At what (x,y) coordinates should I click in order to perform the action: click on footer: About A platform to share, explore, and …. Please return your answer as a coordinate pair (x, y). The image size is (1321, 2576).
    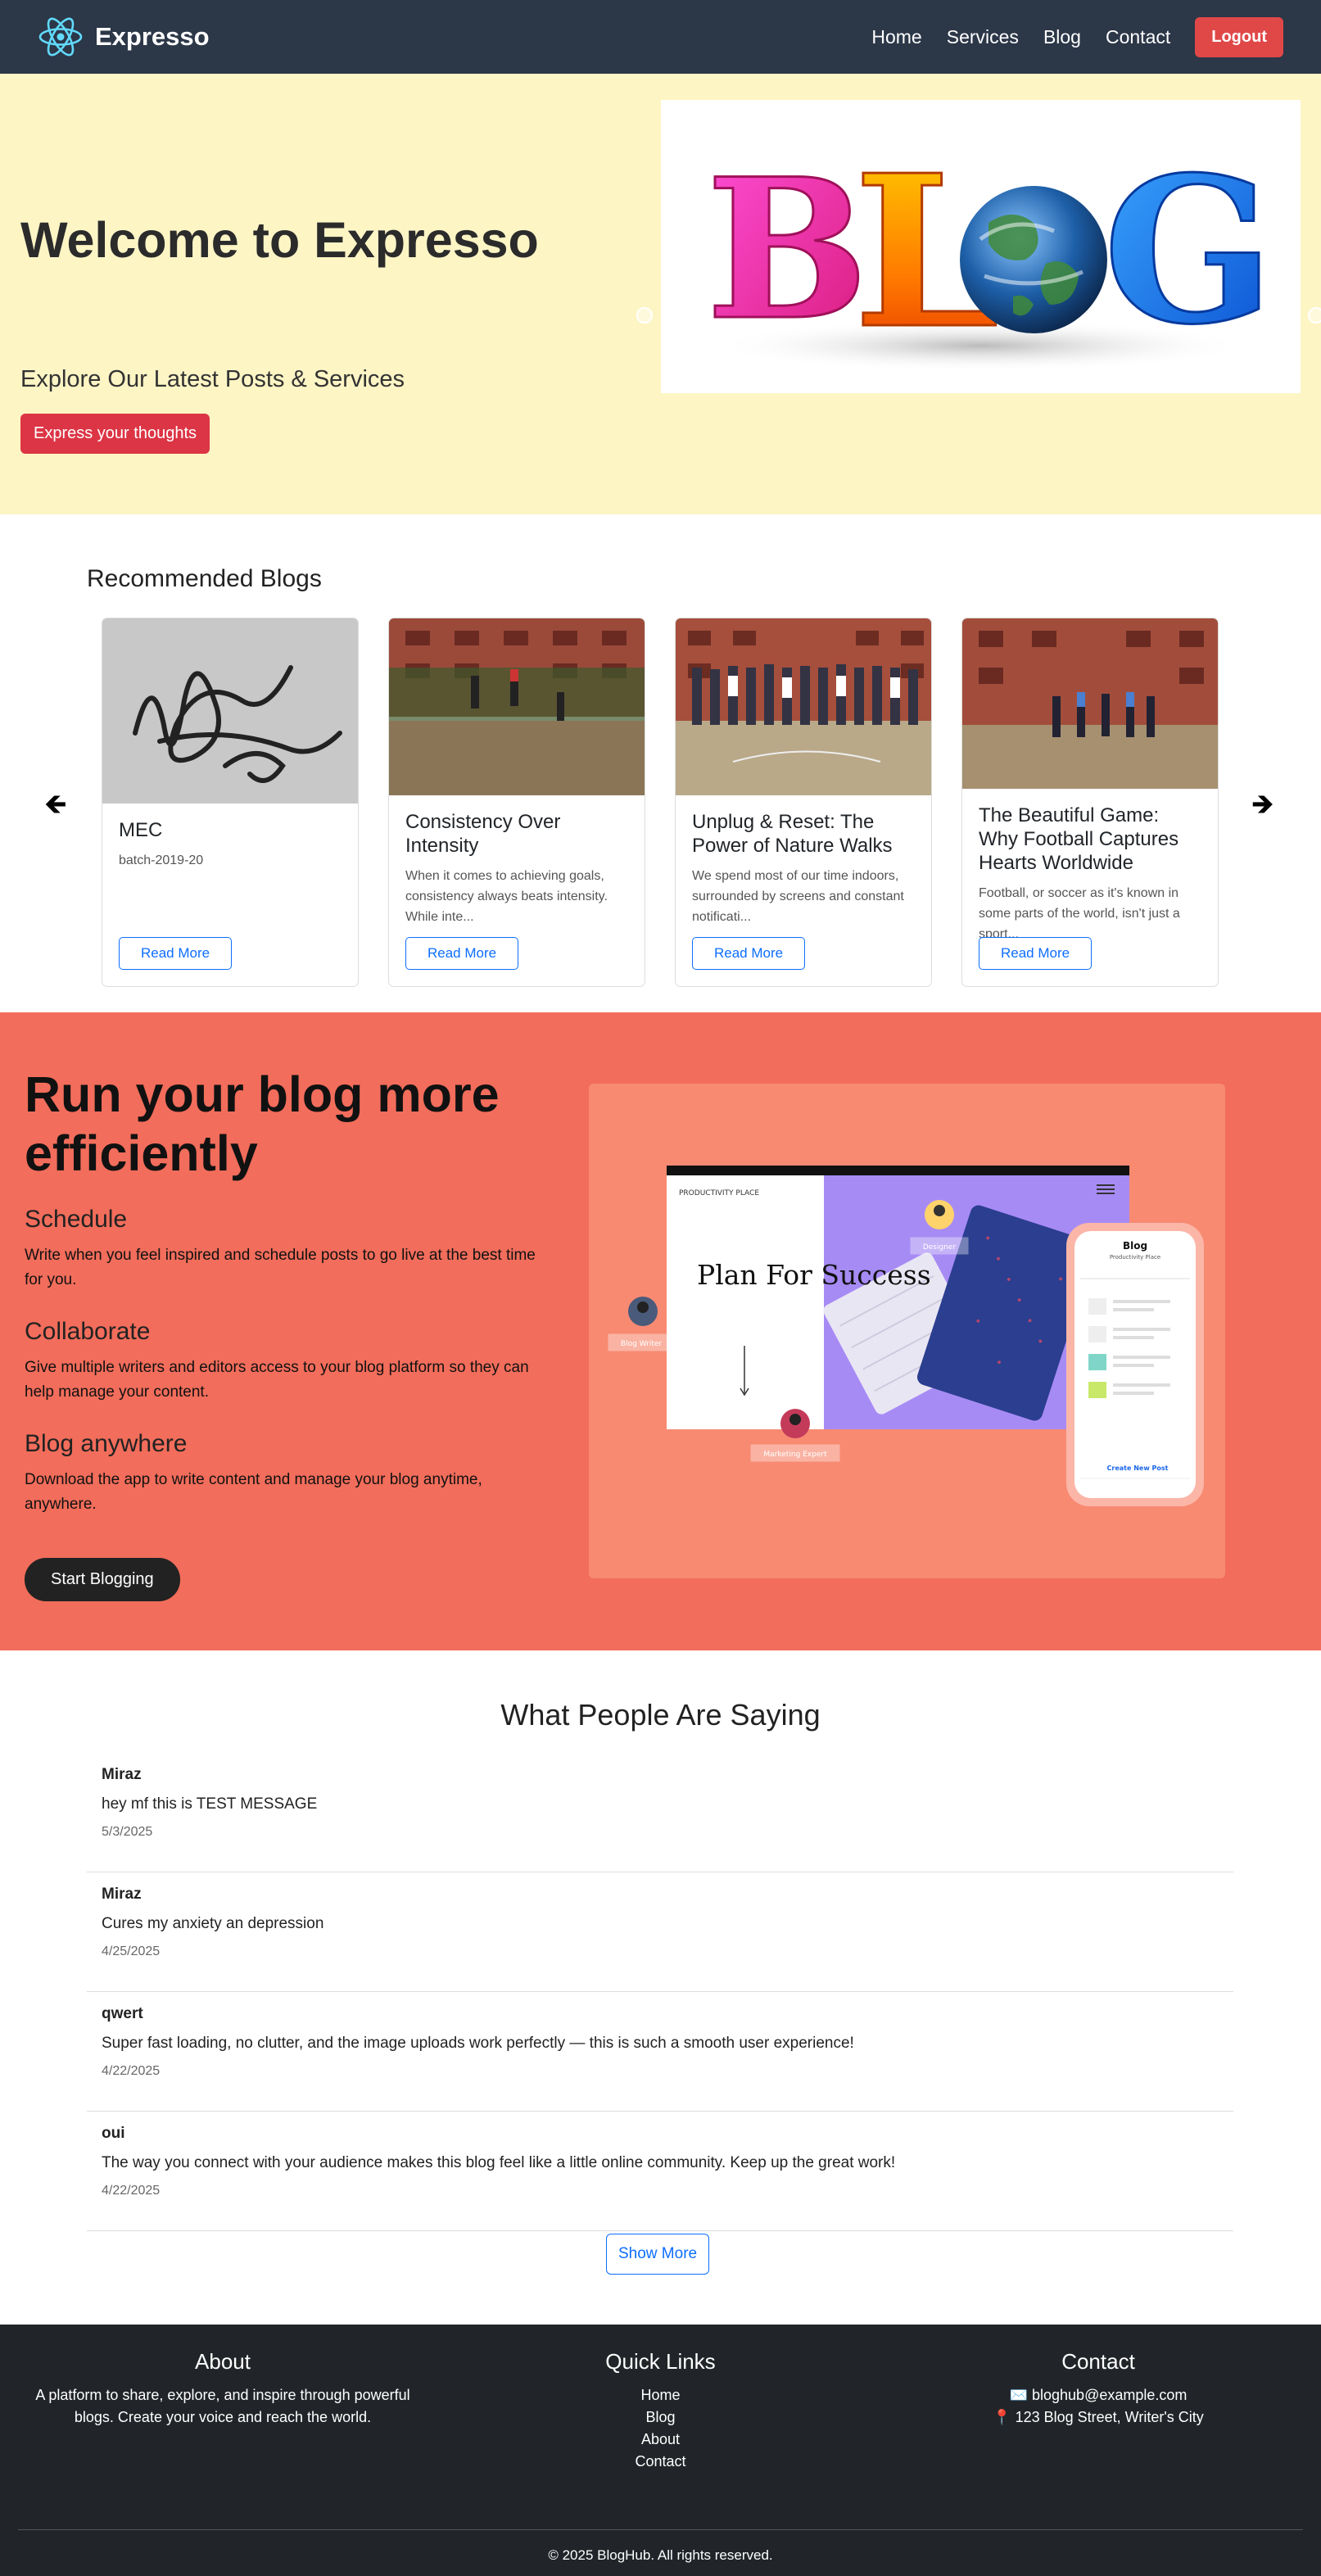
    Looking at the image, I should click on (660, 2450).